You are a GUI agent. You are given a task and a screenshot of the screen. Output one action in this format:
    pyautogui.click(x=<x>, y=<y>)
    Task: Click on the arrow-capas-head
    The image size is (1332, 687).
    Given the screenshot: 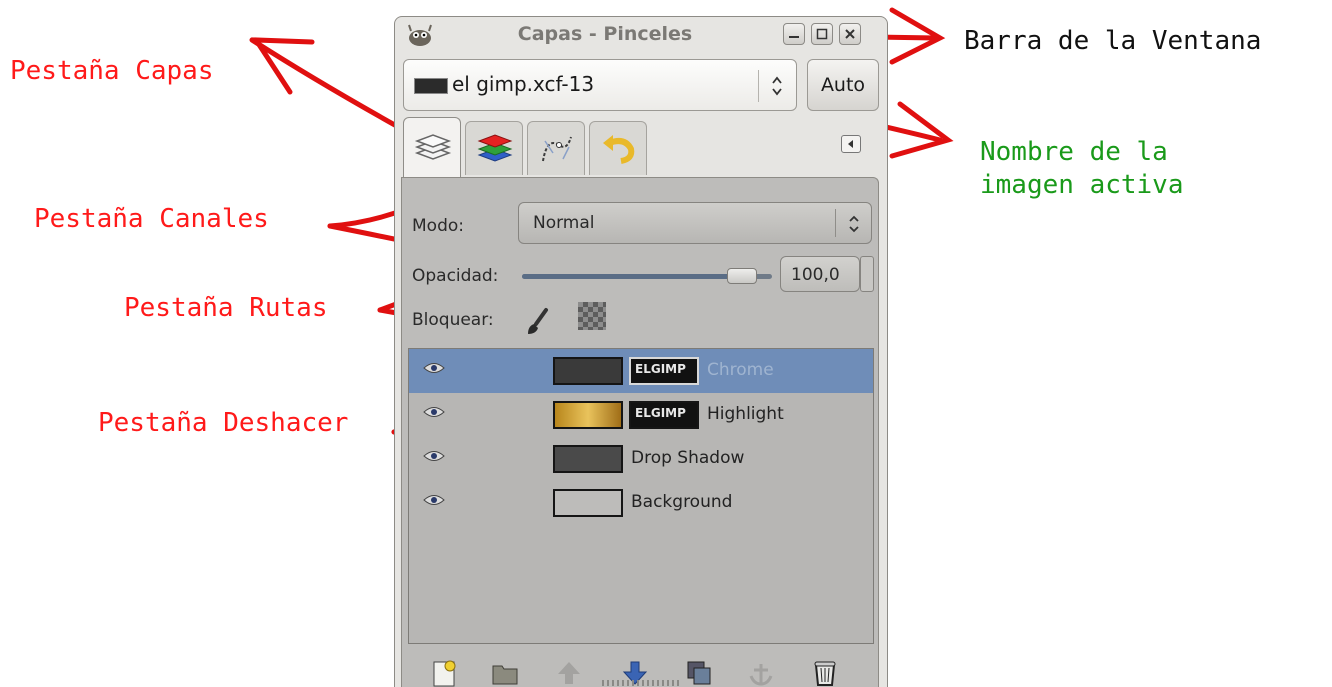 What is the action you would take?
    pyautogui.click(x=283, y=66)
    